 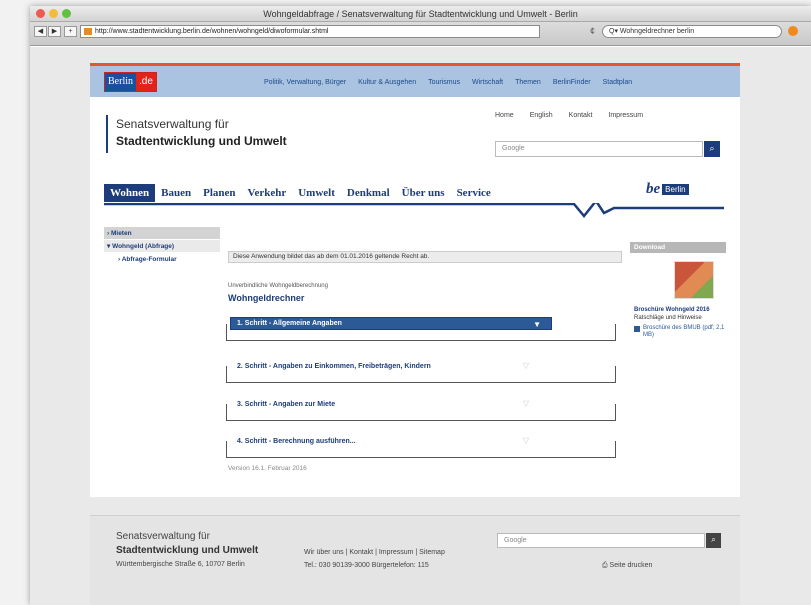 I want to click on rss-icon, so click(x=793, y=31).